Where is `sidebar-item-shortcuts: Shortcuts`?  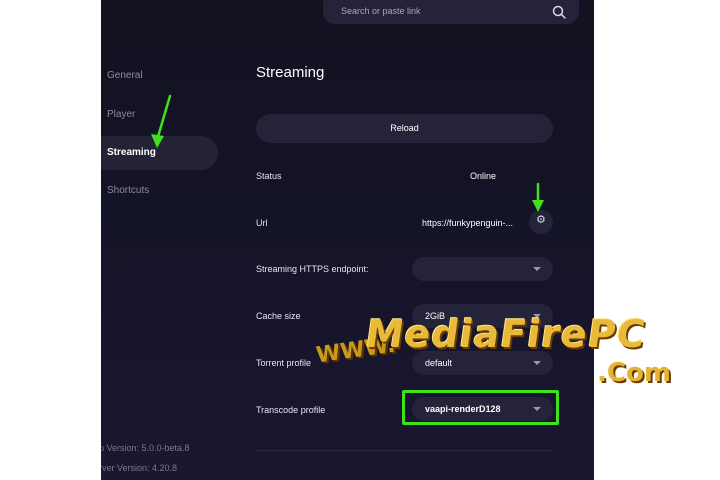 sidebar-item-shortcuts: Shortcuts is located at coordinates (159, 191).